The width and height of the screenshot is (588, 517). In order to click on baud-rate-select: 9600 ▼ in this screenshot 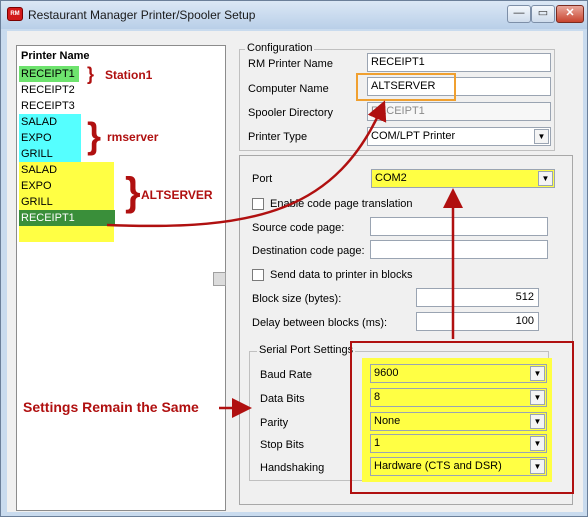, I will do `click(458, 373)`.